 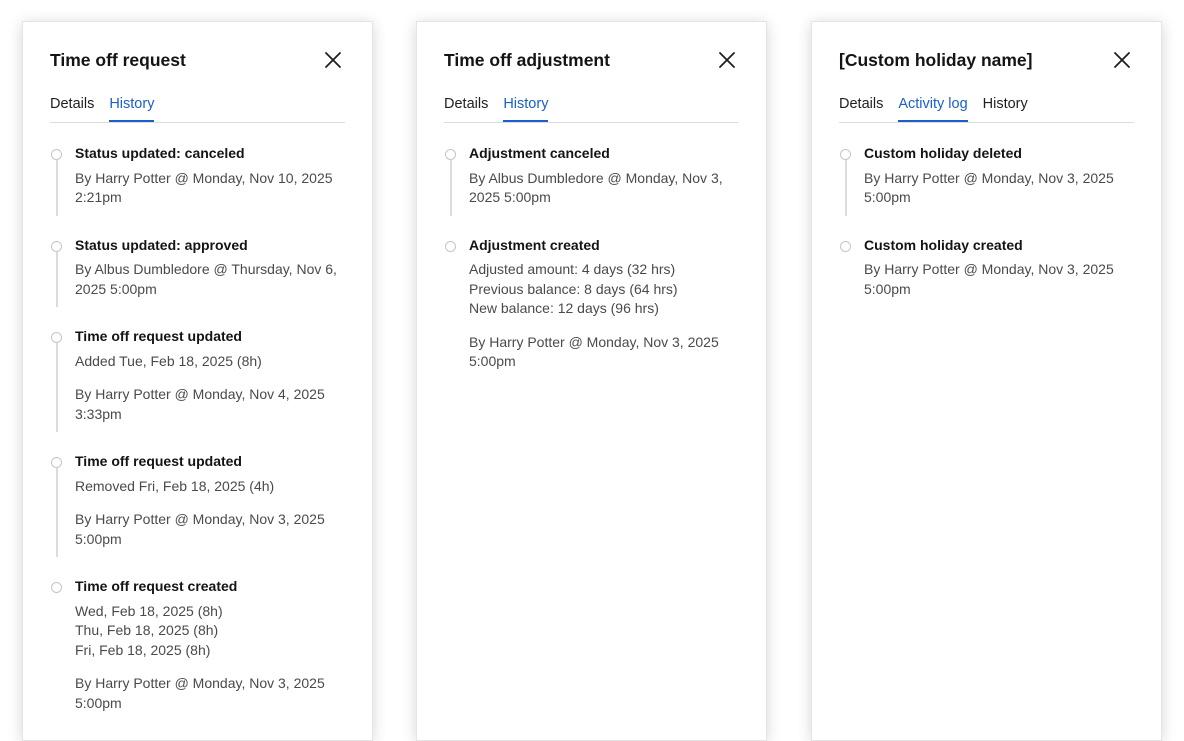 I want to click on entry-title: Custom holiday deleted, so click(x=943, y=153).